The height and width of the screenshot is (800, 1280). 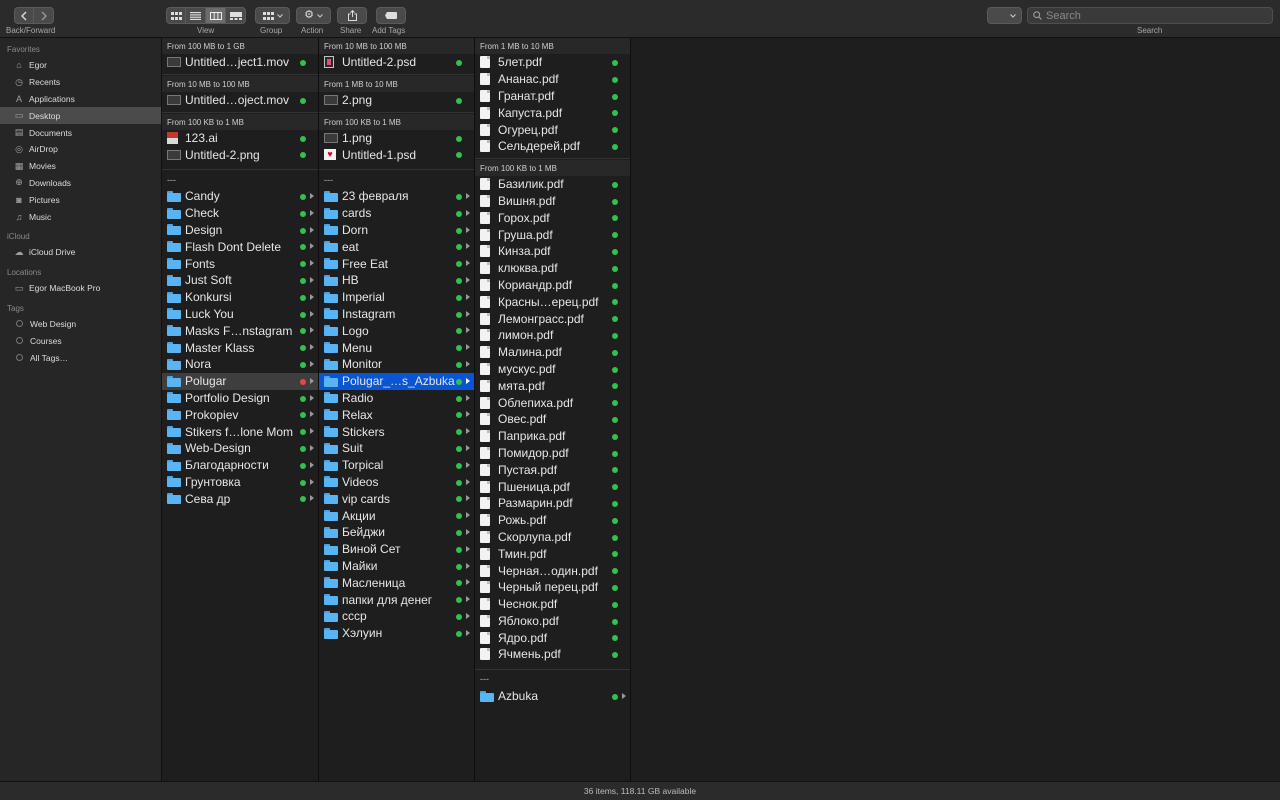 What do you see at coordinates (240, 230) in the screenshot?
I see `folder-row: Design` at bounding box center [240, 230].